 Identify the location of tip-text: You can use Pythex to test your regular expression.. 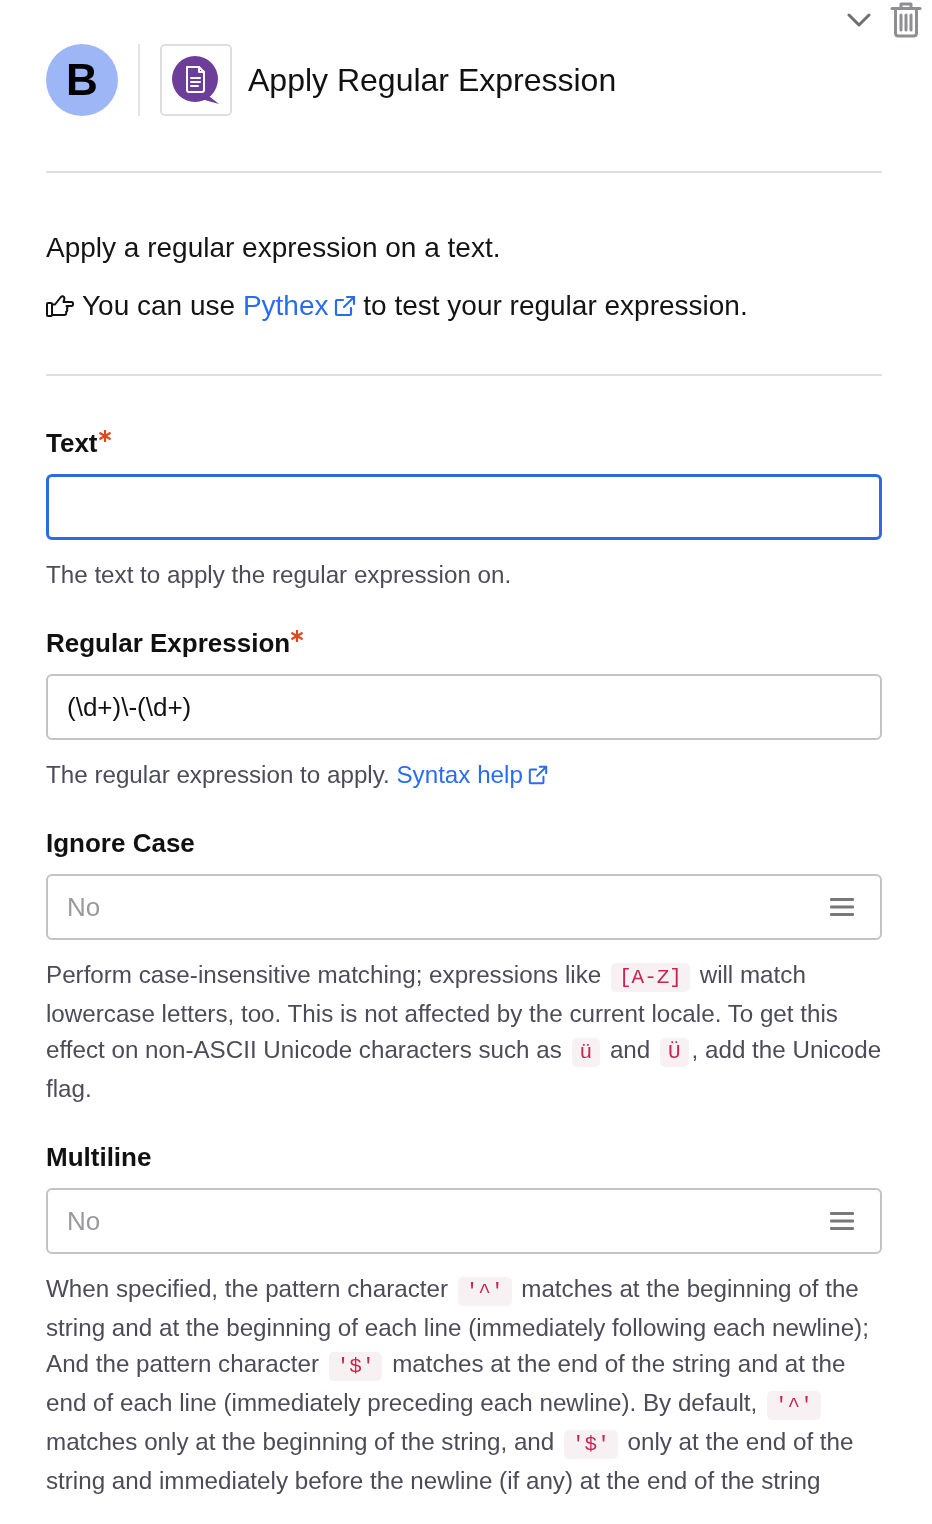
(415, 306).